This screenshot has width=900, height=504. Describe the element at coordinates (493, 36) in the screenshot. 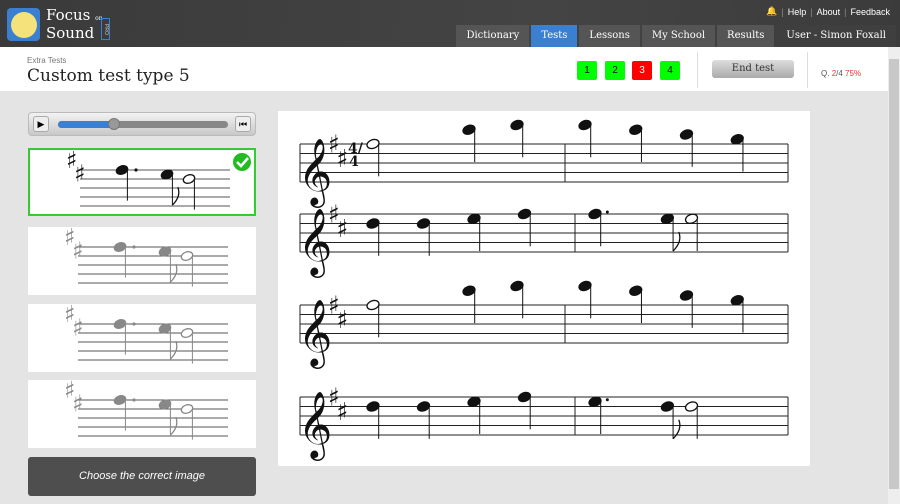

I see `nav-dictionary: Dictionary` at that location.